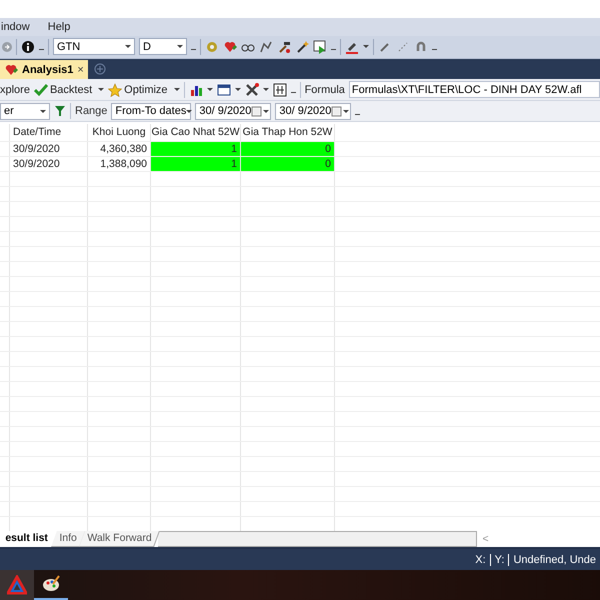 The image size is (600, 600). I want to click on column-header: Khoi Luong, so click(119, 132).